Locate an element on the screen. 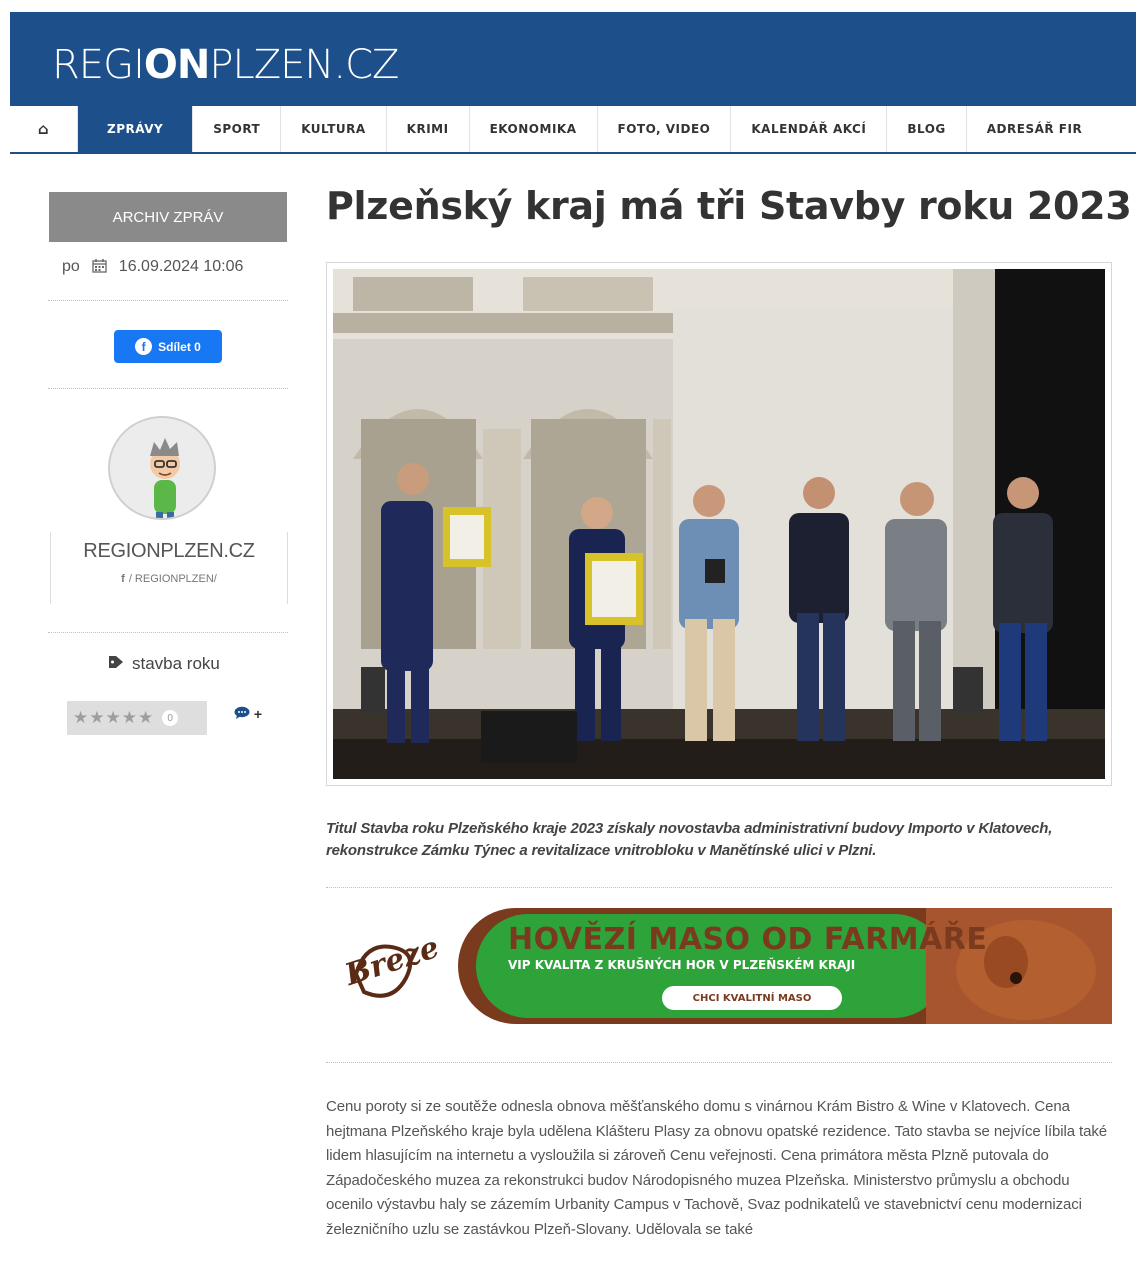 The image size is (1136, 1276). rating-stars: ★★★★★ is located at coordinates (113, 718).